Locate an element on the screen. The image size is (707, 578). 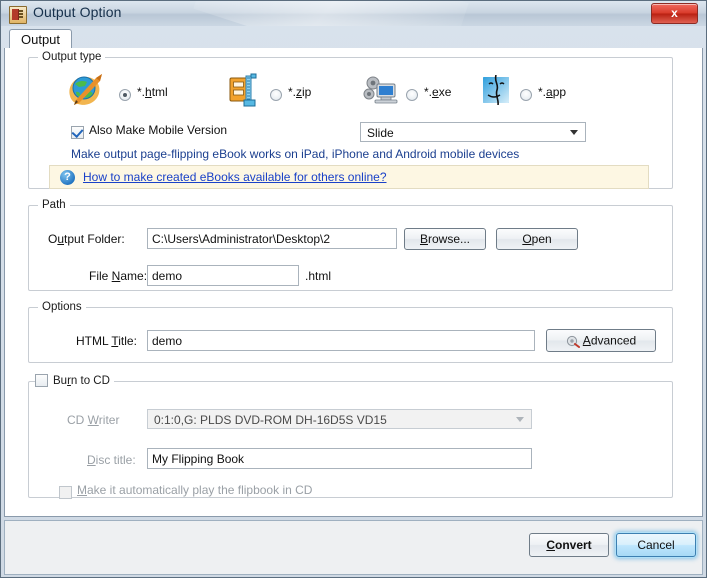
output-folder-input is located at coordinates (272, 238).